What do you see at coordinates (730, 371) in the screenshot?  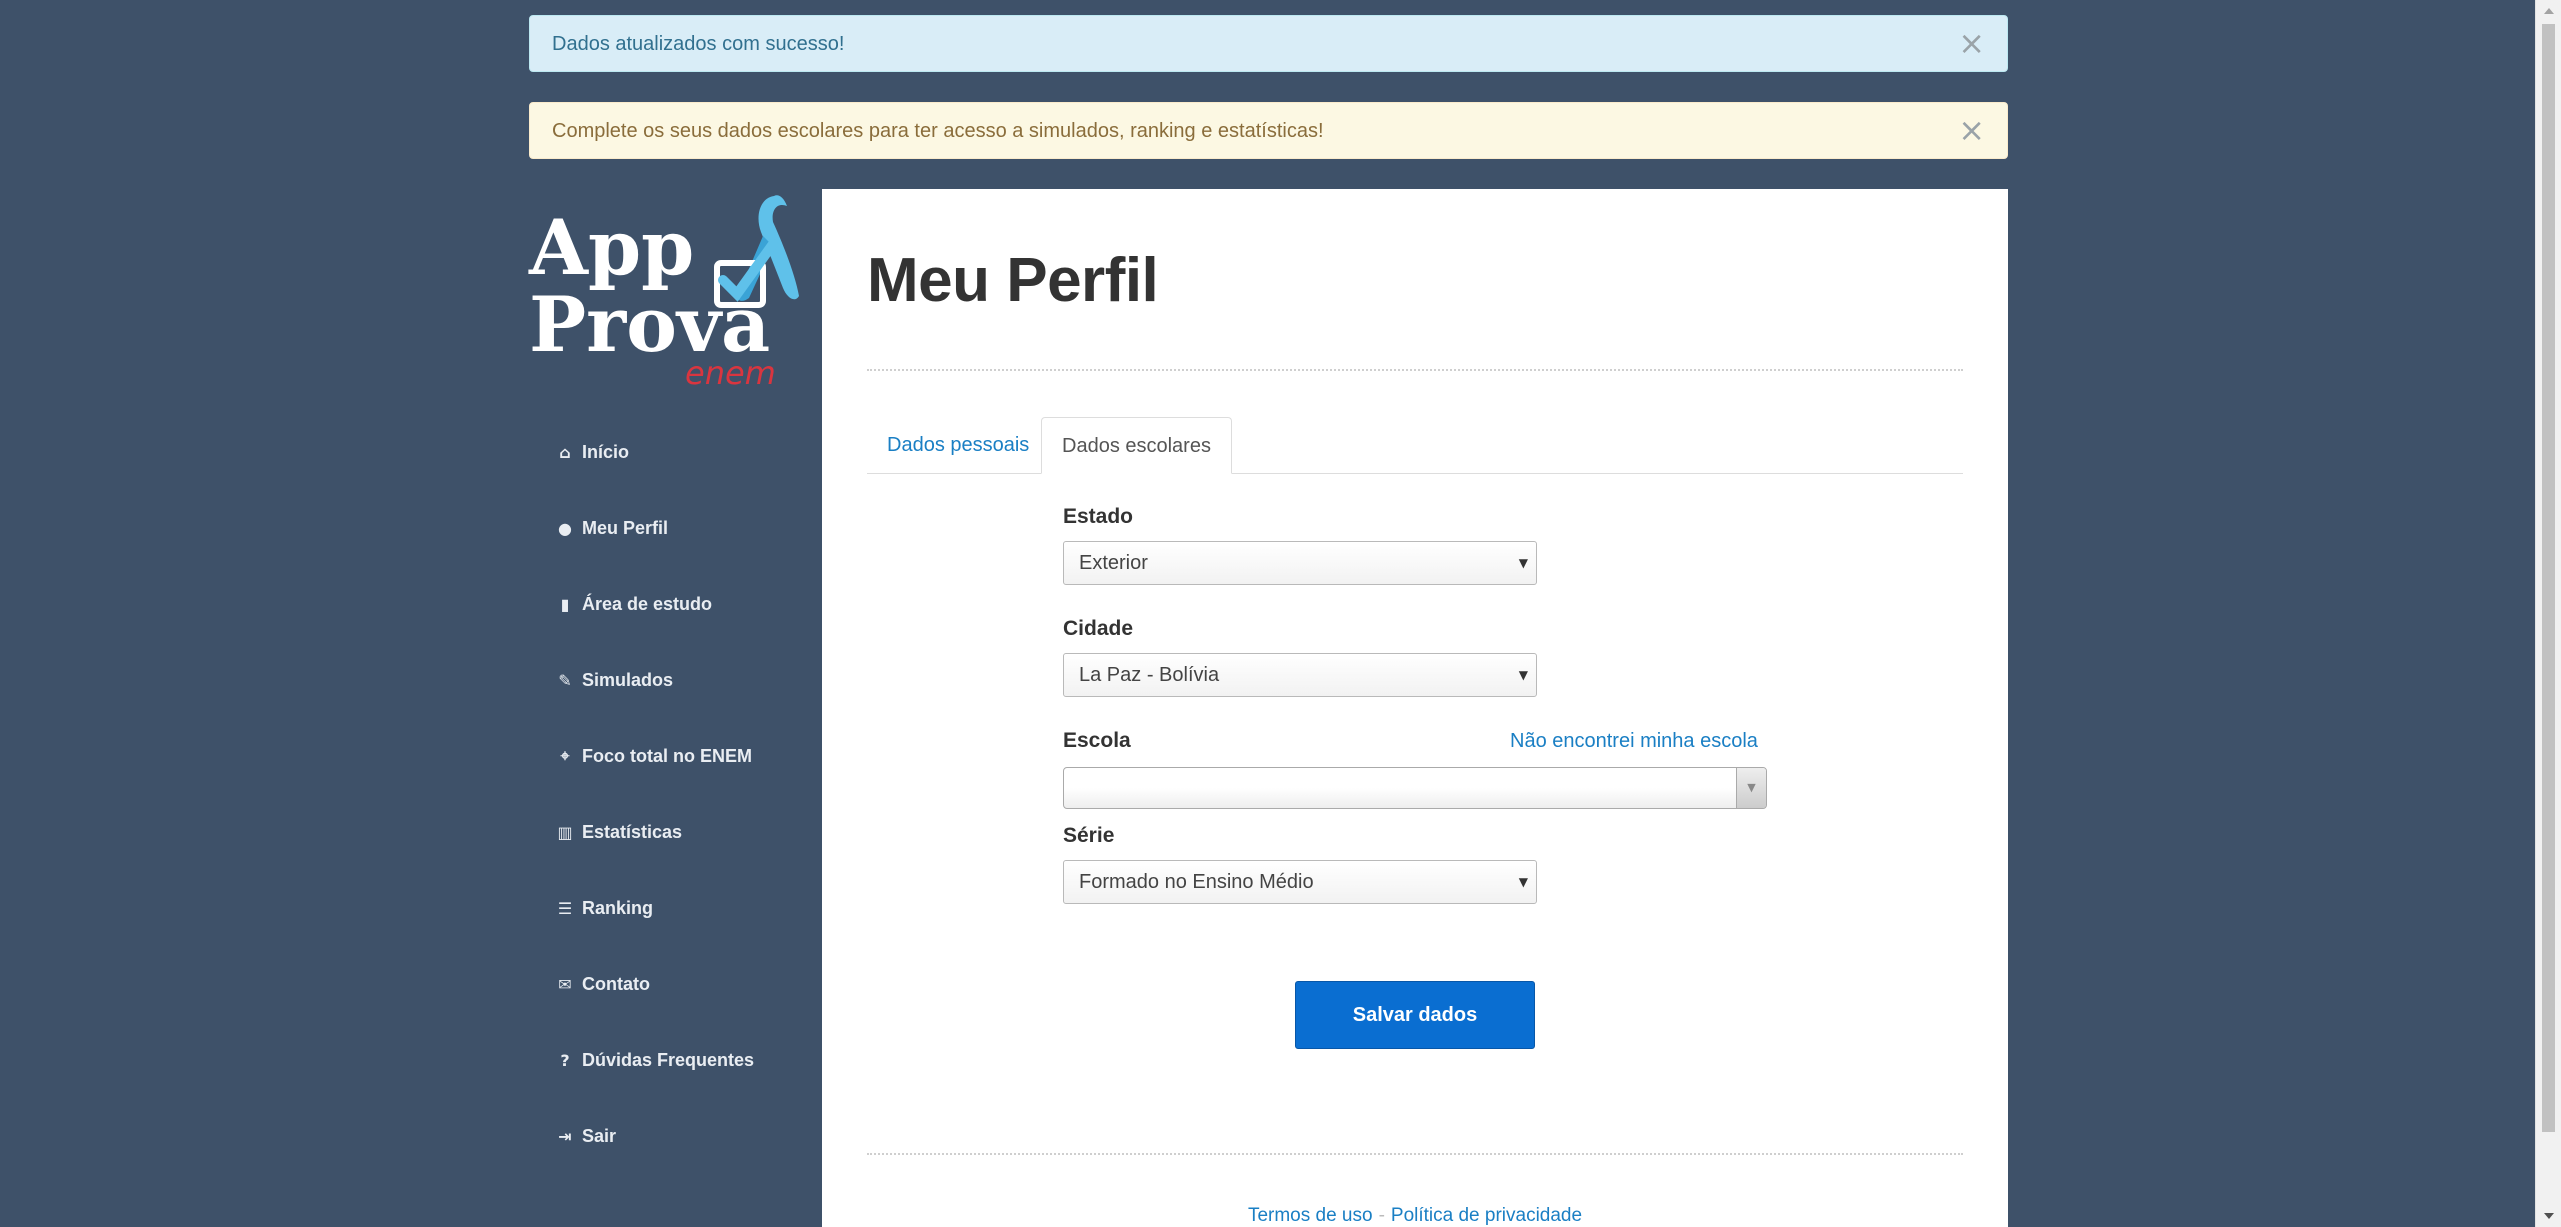 I see `logo-text-enem: enem` at bounding box center [730, 371].